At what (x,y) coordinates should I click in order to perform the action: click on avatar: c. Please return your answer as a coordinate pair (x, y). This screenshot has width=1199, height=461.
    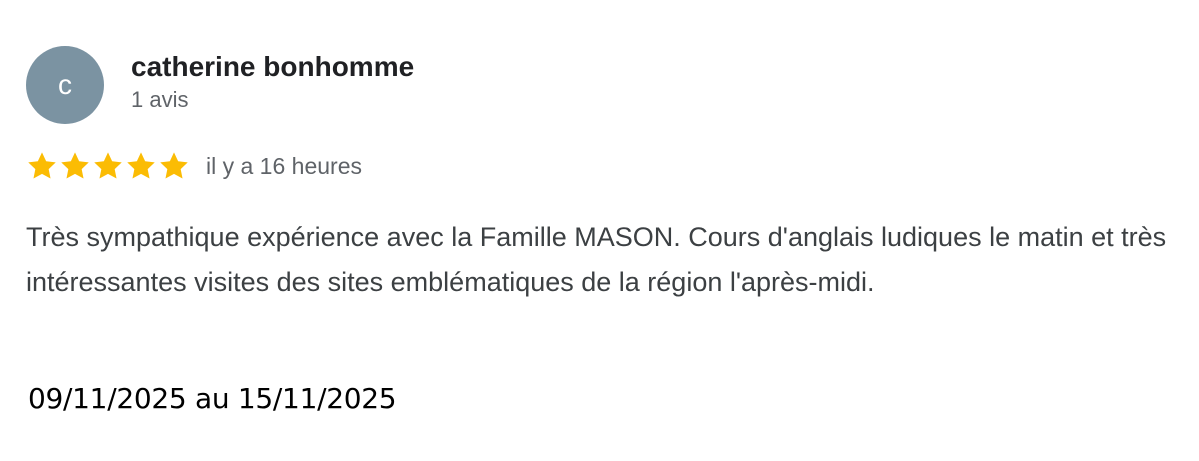
    Looking at the image, I should click on (65, 85).